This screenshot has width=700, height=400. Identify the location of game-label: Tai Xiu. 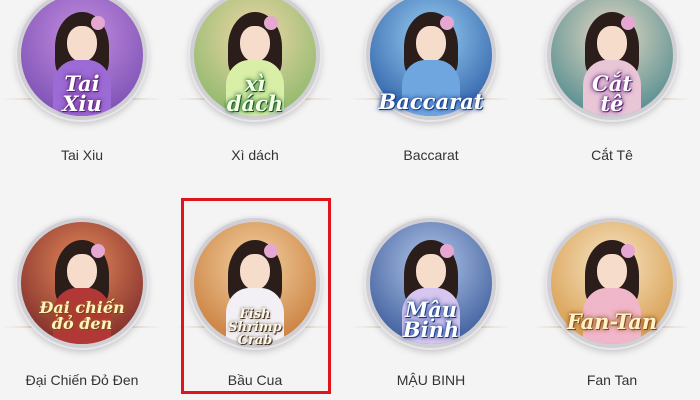
(82, 155).